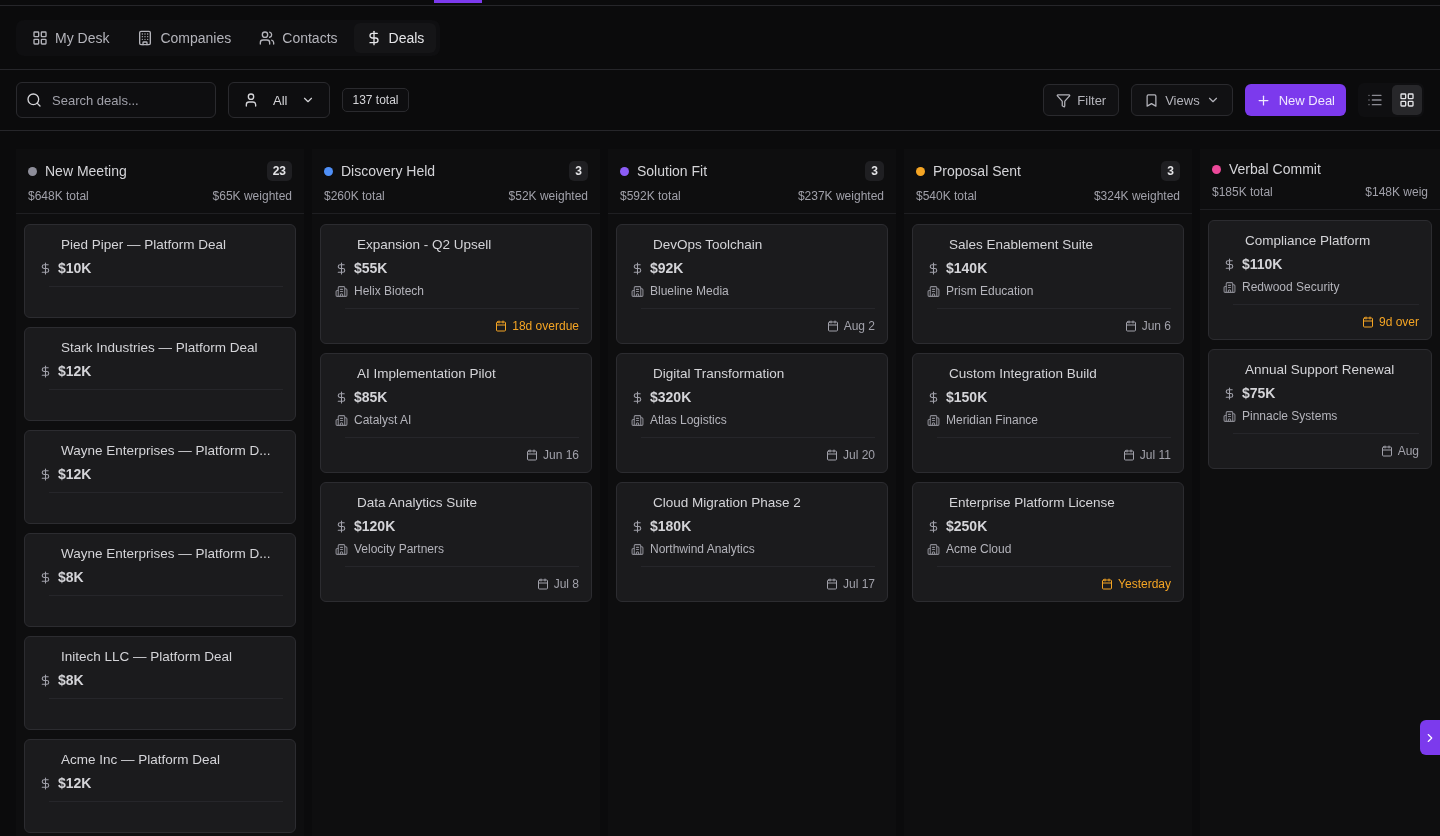 The height and width of the screenshot is (836, 1440). Describe the element at coordinates (651, 196) in the screenshot. I see `column-total: $592K total` at that location.